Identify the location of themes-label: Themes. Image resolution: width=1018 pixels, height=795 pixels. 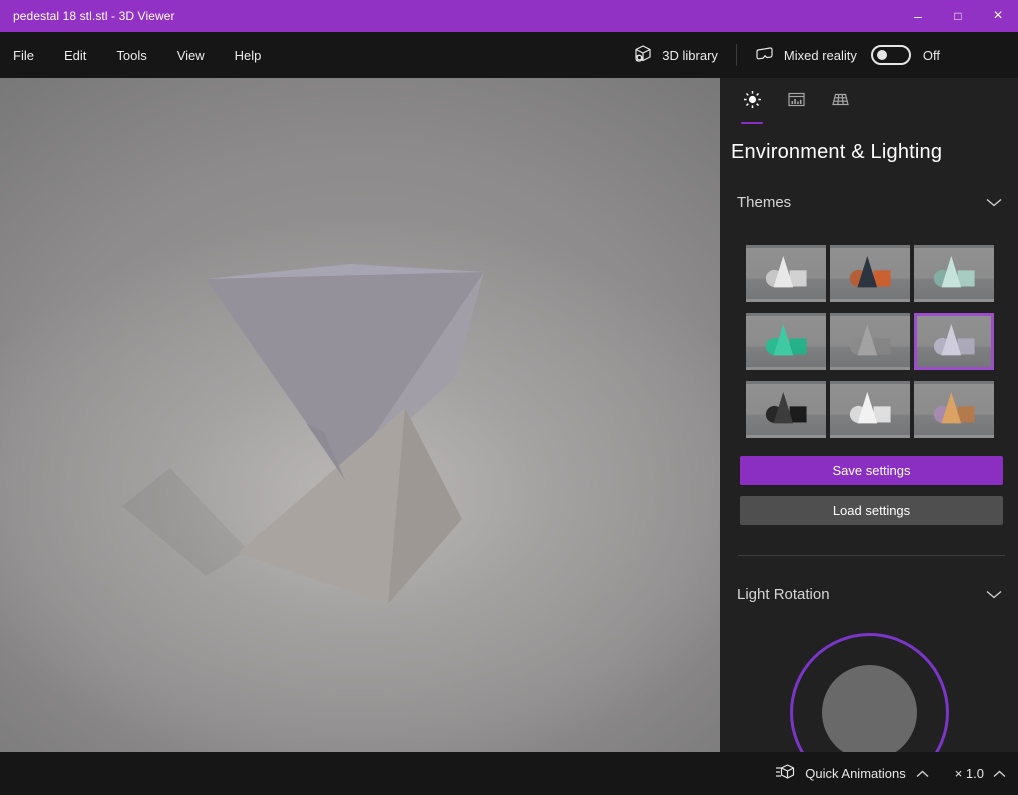
(764, 202).